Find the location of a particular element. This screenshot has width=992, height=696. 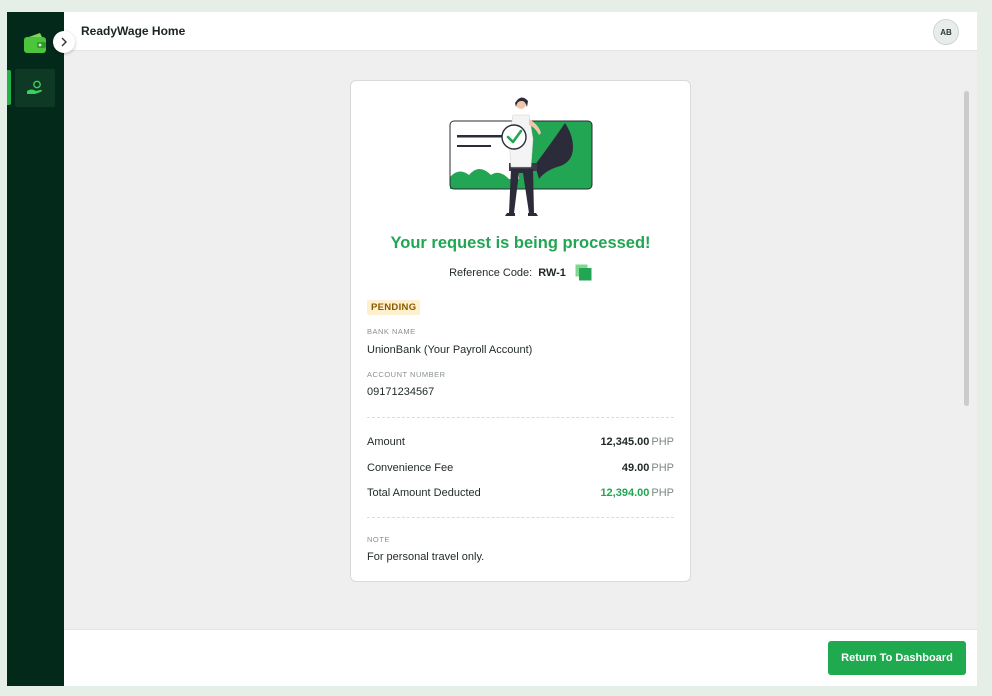

nav-active-indicator is located at coordinates (9, 87).